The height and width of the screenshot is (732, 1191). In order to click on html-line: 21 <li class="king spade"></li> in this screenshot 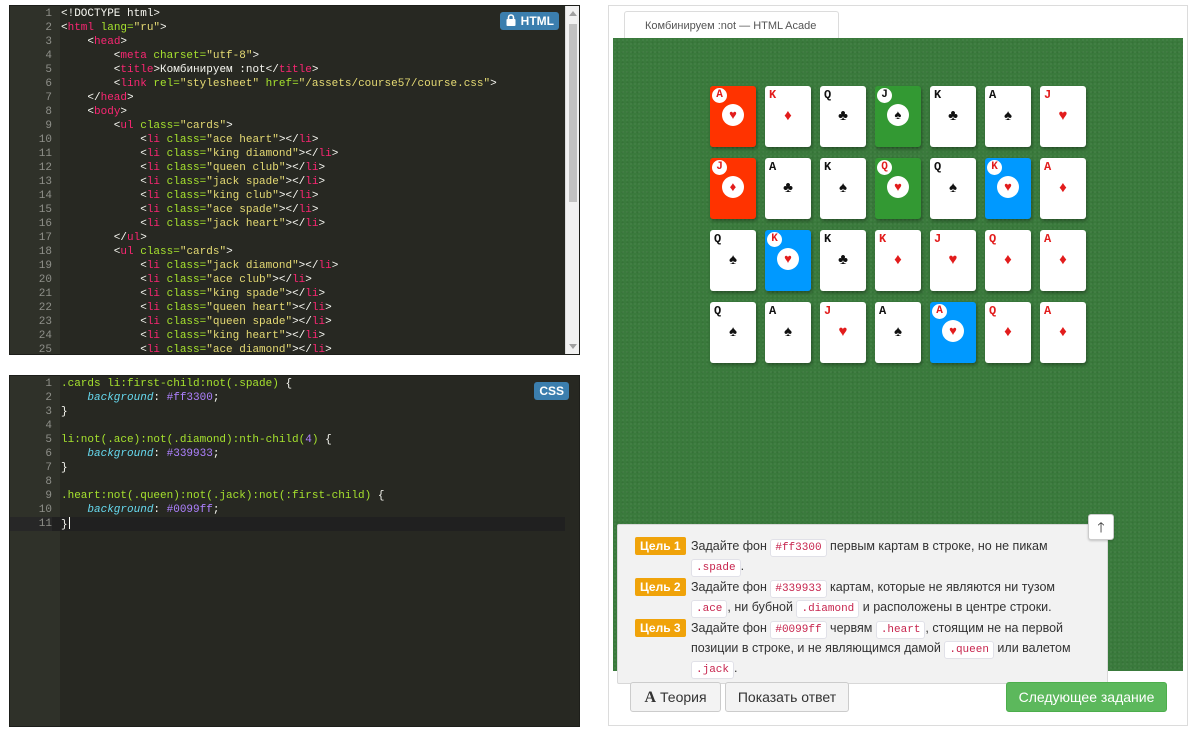, I will do `click(287, 294)`.